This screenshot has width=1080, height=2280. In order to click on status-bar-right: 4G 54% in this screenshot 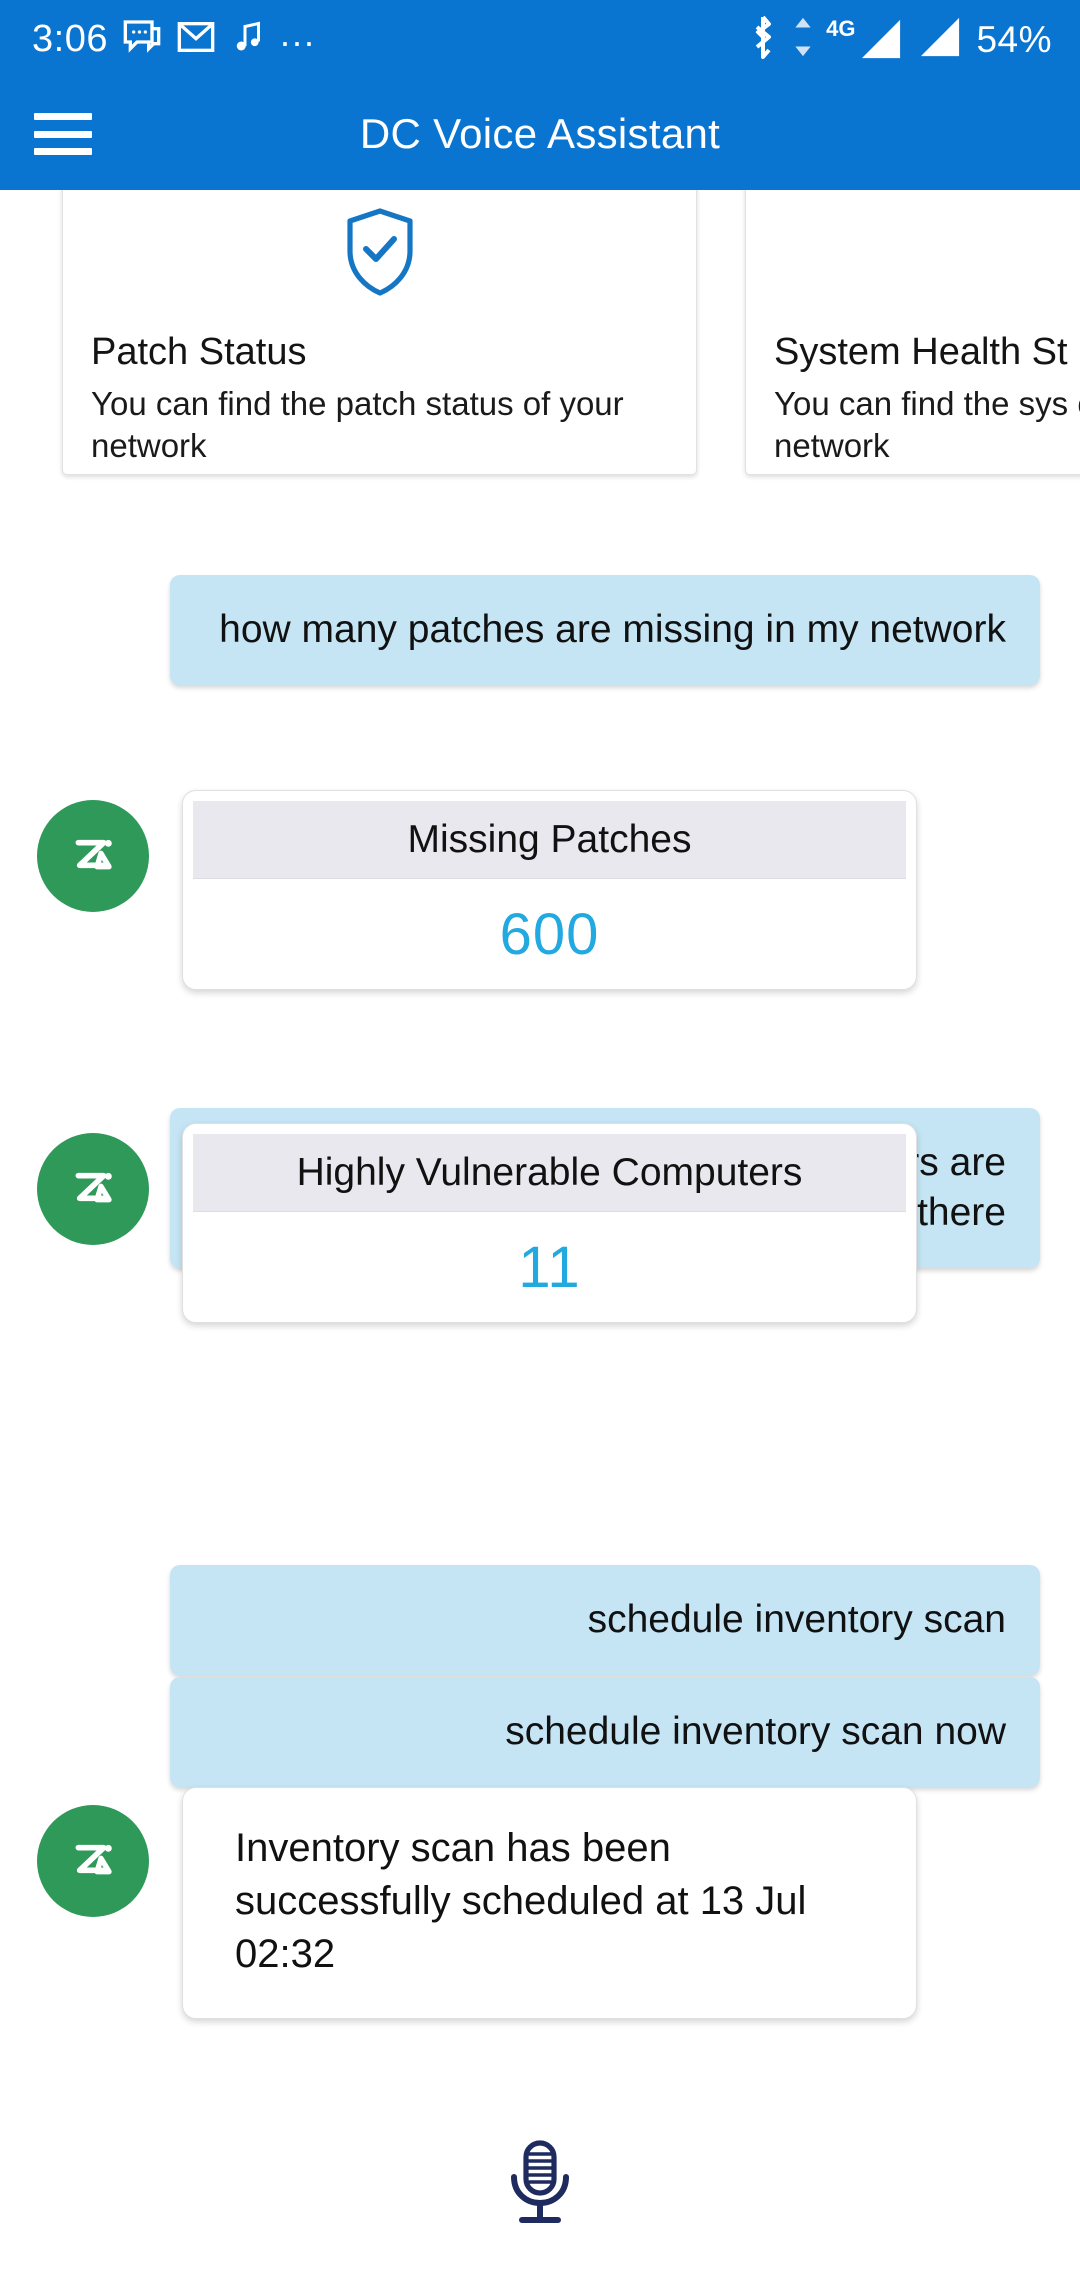, I will do `click(899, 39)`.